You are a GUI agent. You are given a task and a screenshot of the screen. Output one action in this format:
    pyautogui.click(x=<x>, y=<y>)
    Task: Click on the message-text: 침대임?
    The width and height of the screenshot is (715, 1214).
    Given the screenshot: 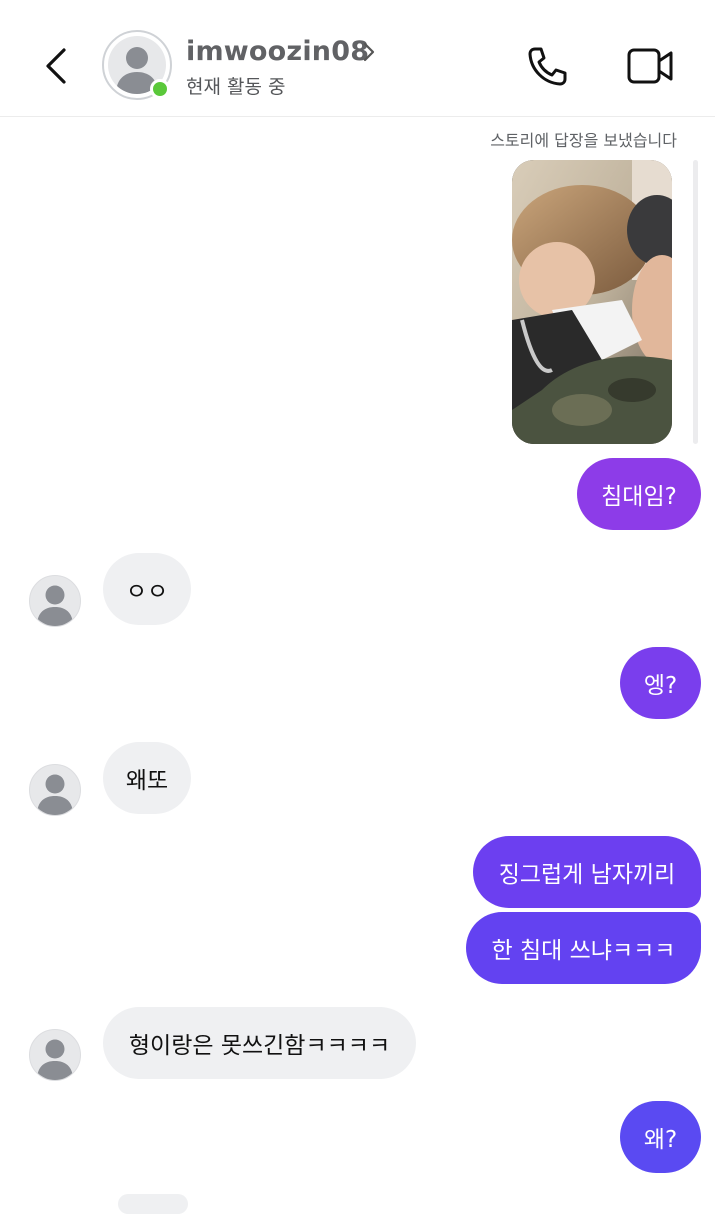 What is the action you would take?
    pyautogui.click(x=639, y=497)
    